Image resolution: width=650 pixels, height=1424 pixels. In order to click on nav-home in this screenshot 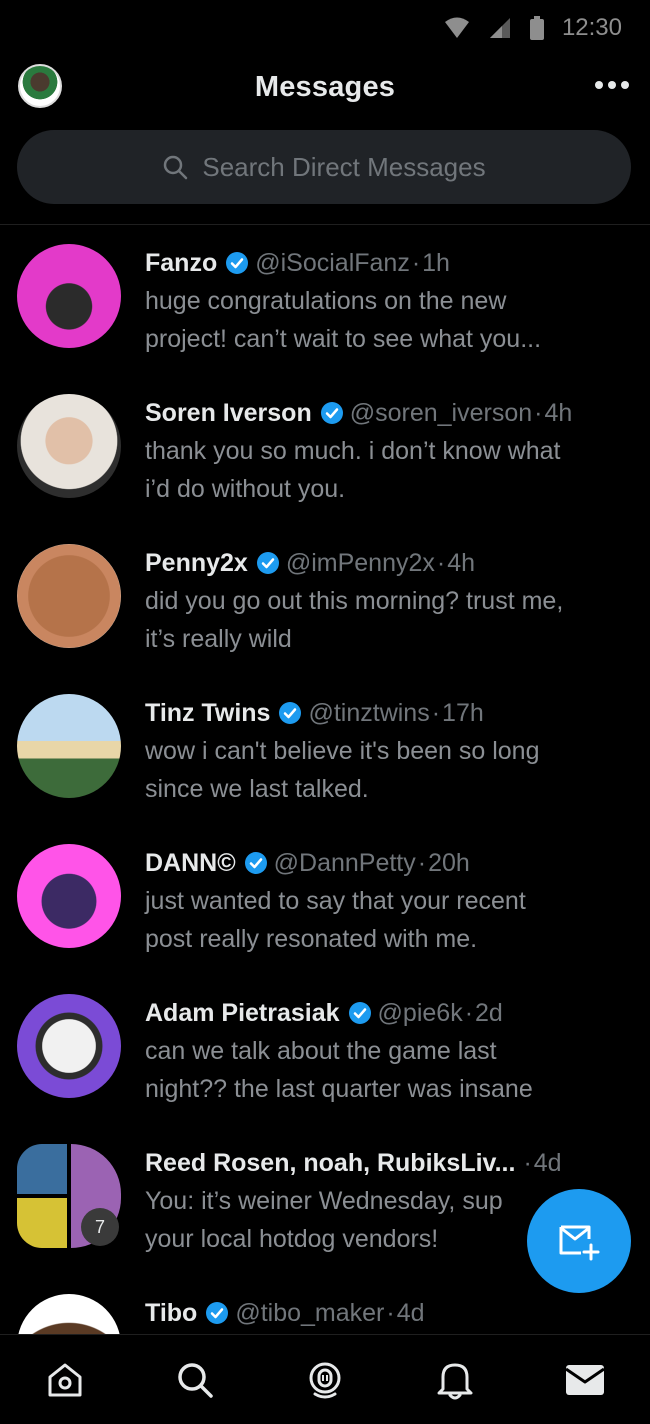, I will do `click(65, 1380)`.